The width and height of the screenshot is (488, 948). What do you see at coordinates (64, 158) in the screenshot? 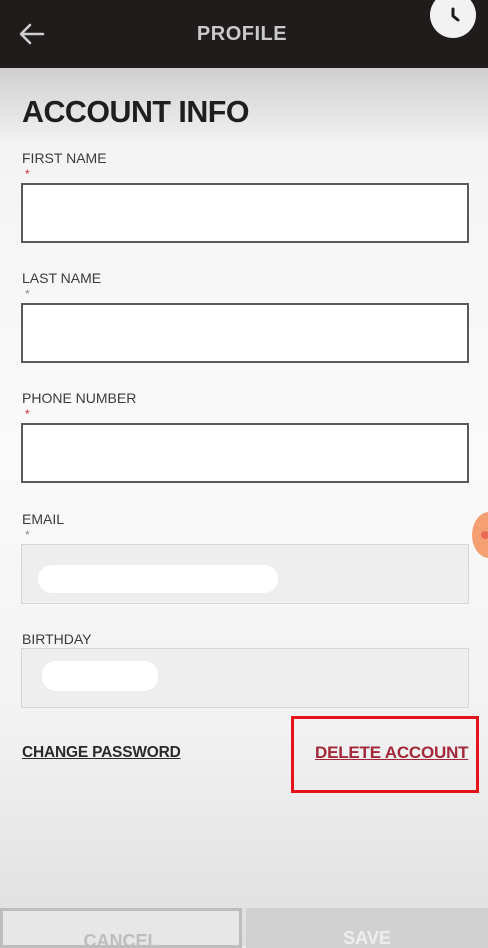
I see `first-name-label: FIRST NAME` at bounding box center [64, 158].